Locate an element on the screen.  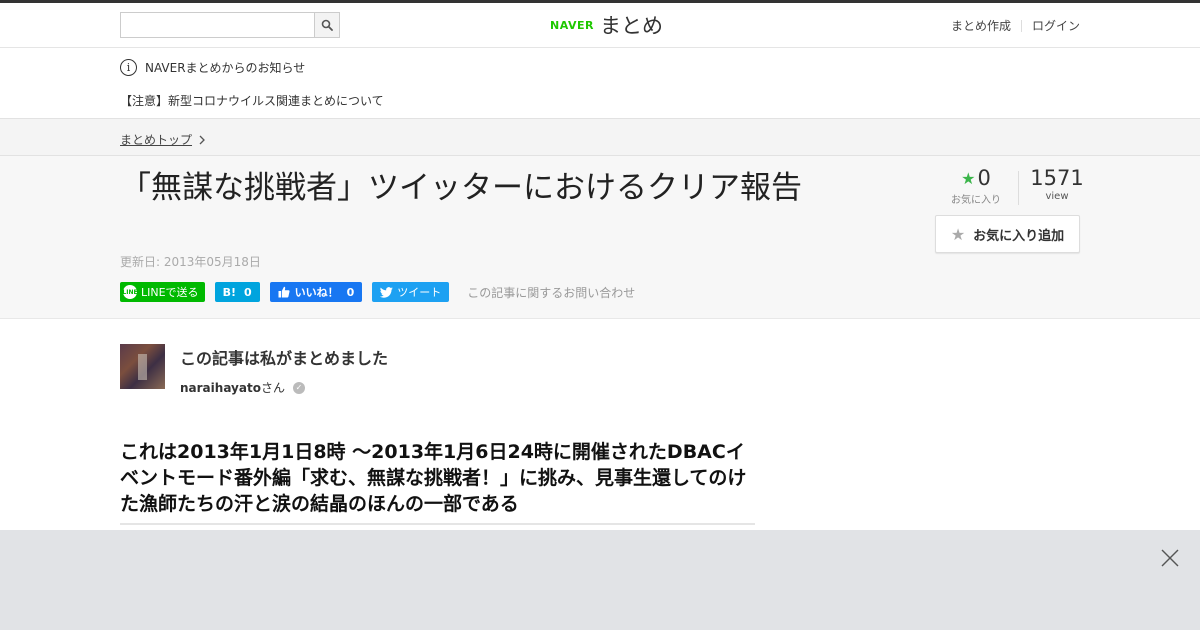
author-name-link: naraihayato is located at coordinates (220, 388).